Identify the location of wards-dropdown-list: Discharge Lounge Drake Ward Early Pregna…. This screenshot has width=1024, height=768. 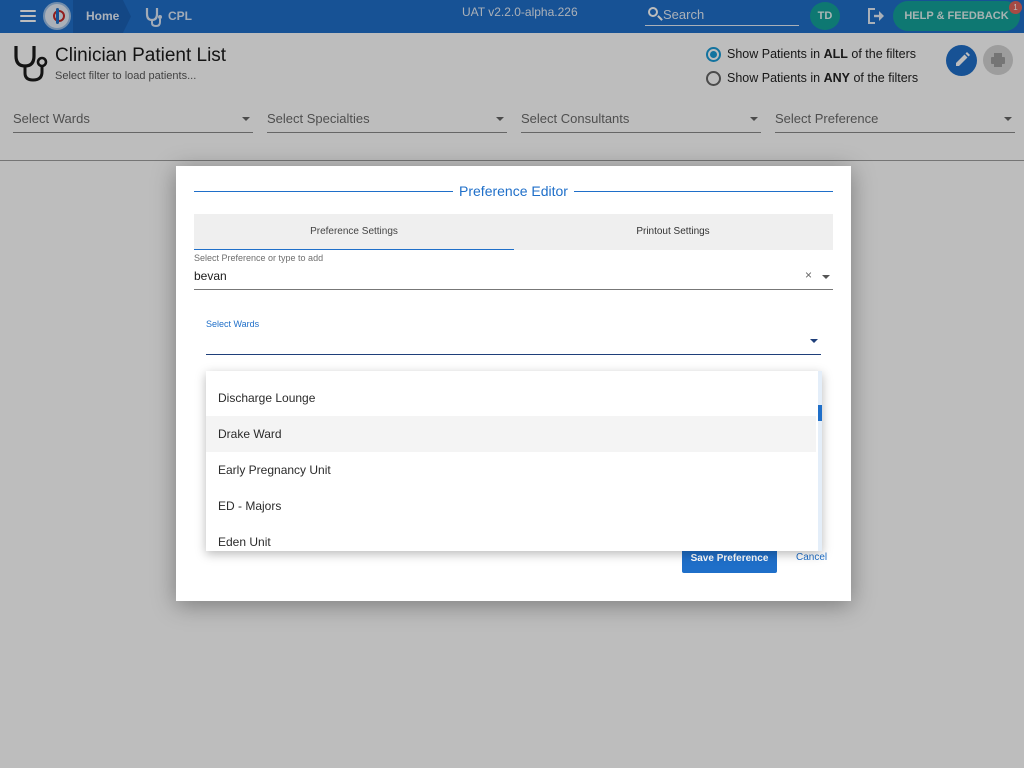
(514, 461).